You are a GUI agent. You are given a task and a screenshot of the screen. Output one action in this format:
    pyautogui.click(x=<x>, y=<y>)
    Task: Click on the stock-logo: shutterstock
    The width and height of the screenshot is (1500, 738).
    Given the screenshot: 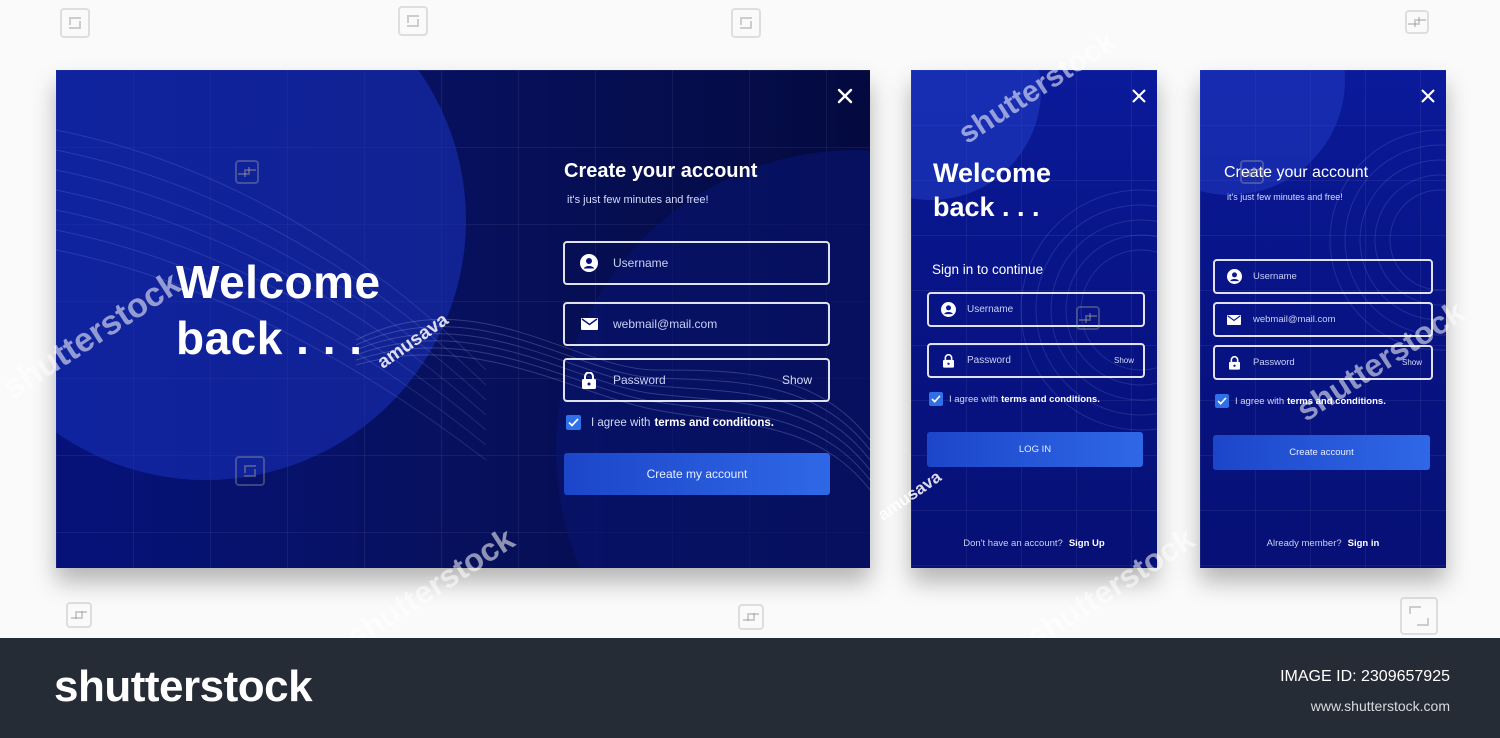 What is the action you would take?
    pyautogui.click(x=183, y=686)
    